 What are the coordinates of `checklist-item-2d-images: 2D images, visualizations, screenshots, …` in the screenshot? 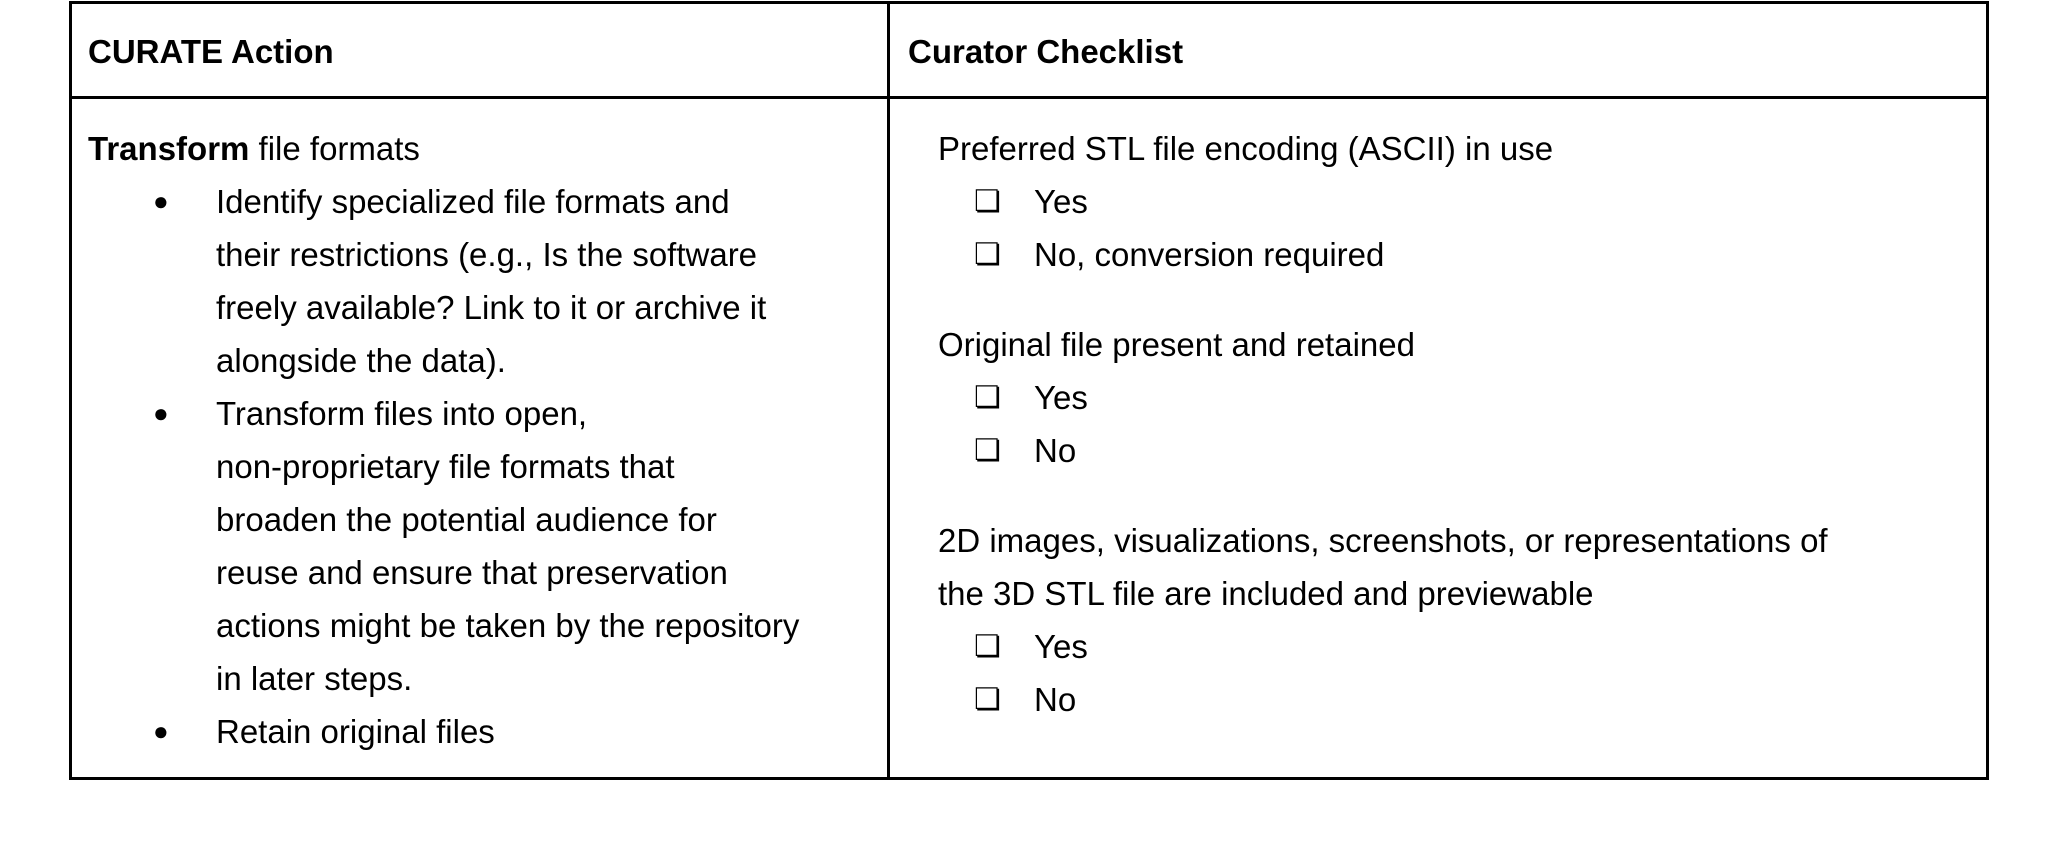 It's located at (1453, 620).